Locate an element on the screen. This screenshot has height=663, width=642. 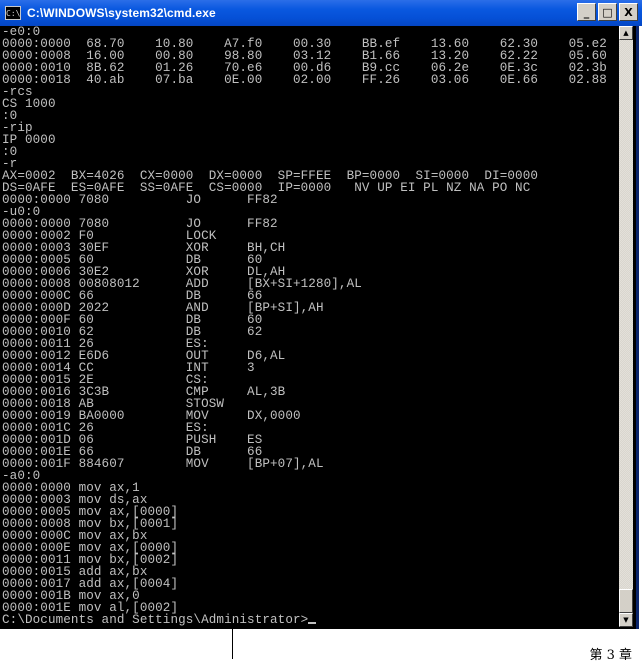
scroll-down-arrow-icon: ▼ is located at coordinates (626, 620).